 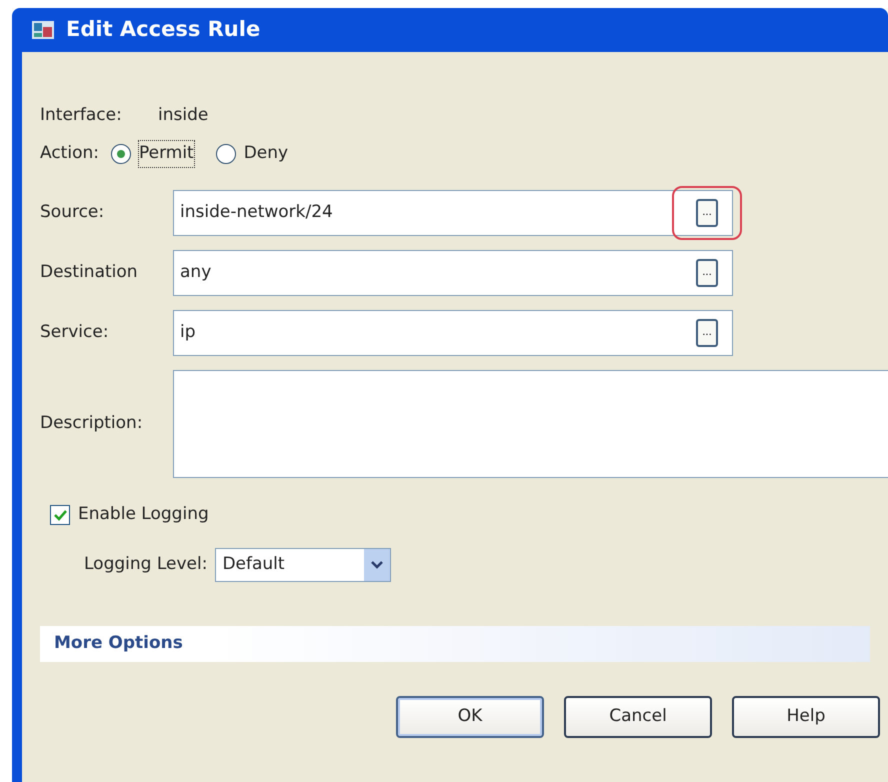 What do you see at coordinates (146, 564) in the screenshot?
I see `logging-level-label: Logging Level:` at bounding box center [146, 564].